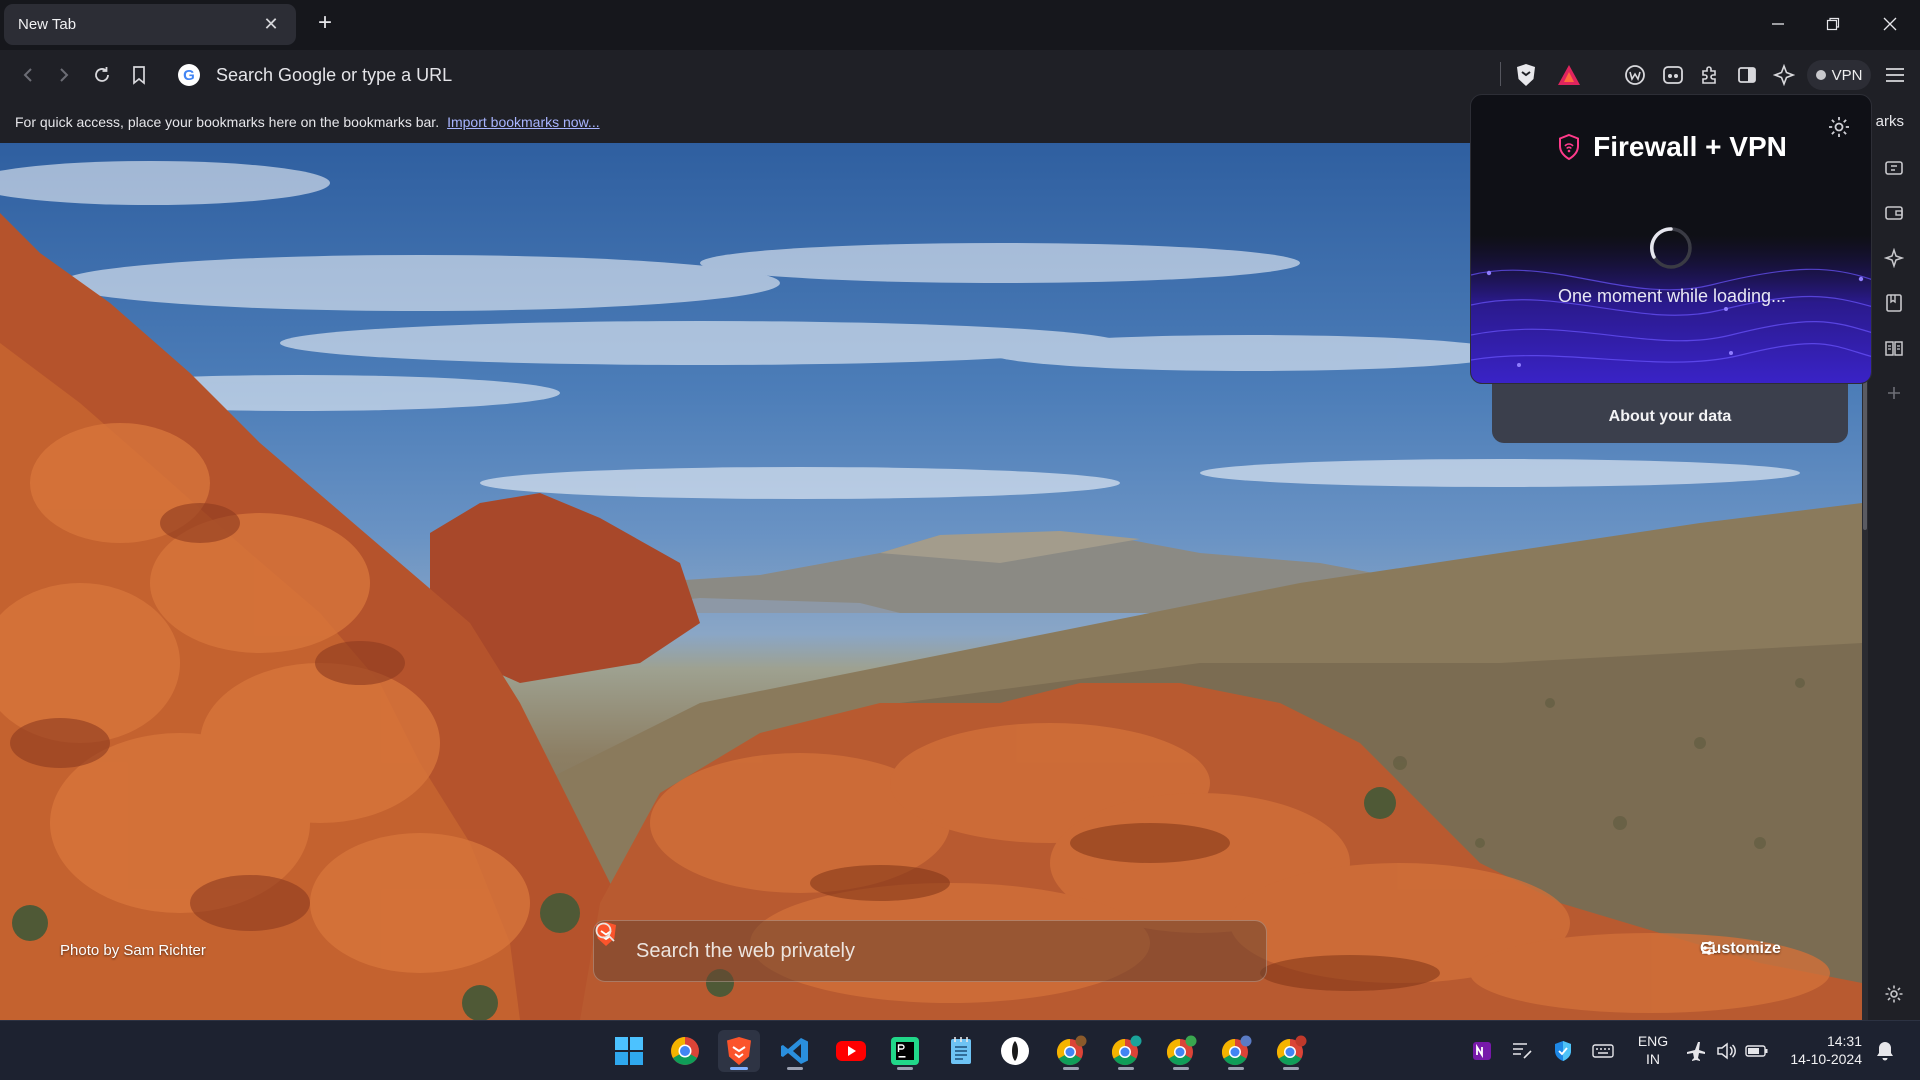 Image resolution: width=1920 pixels, height=1080 pixels. I want to click on leo-extension-button, so click(1673, 75).